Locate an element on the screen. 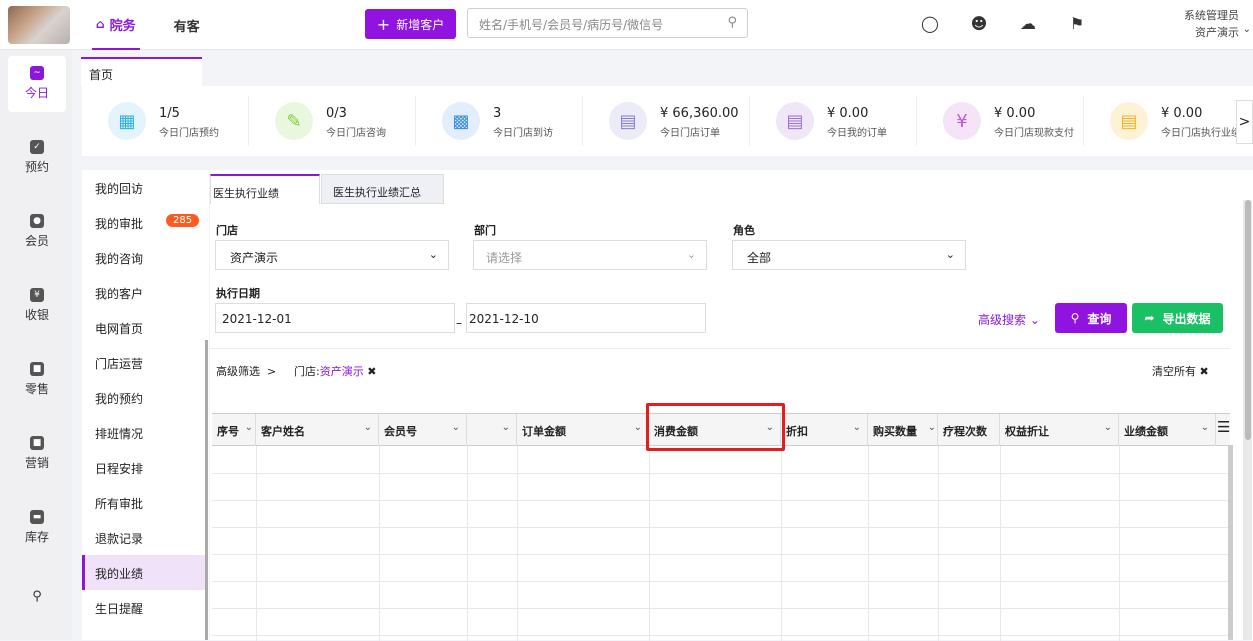 The image size is (1253, 641). submenu-item-agenda: 日程安排 is located at coordinates (145, 467).